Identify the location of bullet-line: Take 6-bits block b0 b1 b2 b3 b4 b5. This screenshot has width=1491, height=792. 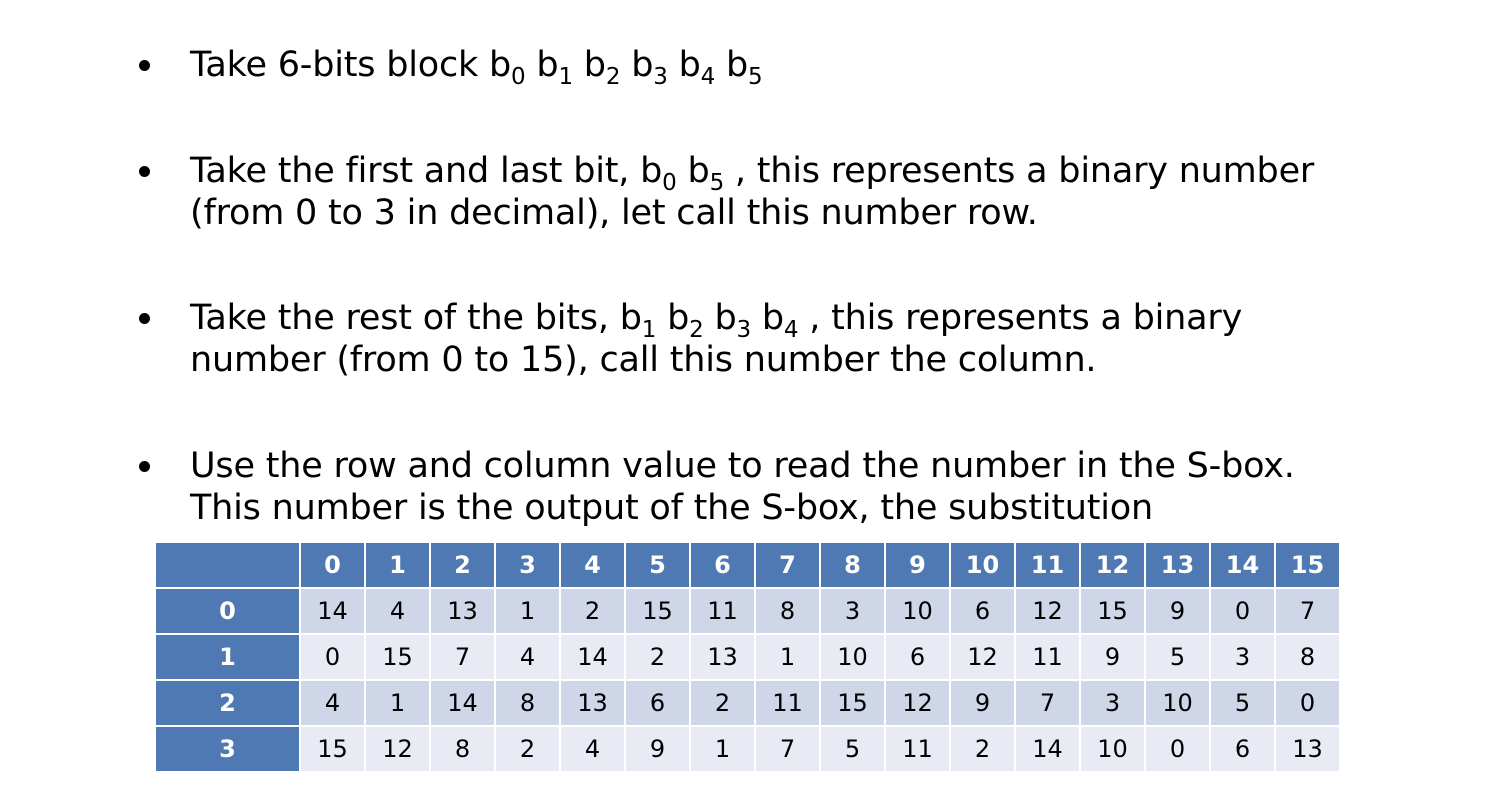
(800, 66).